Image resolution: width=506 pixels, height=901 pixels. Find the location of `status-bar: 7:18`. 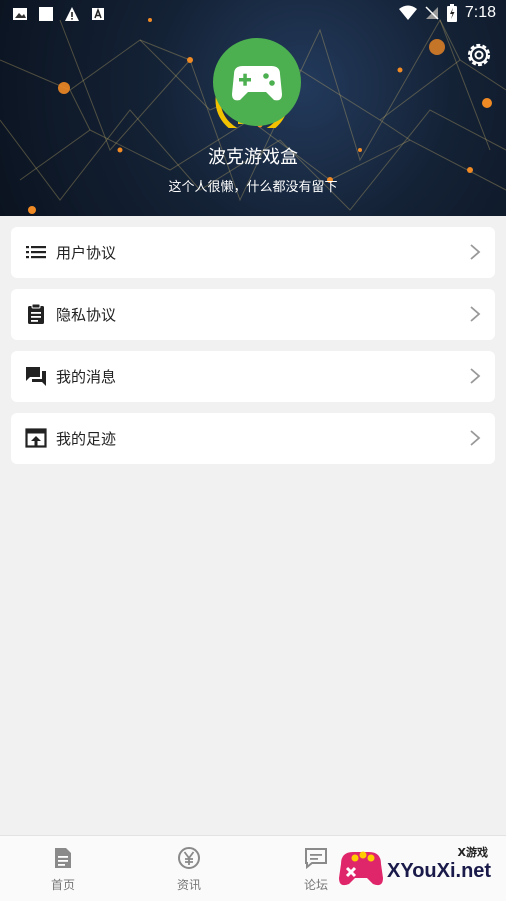

status-bar: 7:18 is located at coordinates (253, 14).